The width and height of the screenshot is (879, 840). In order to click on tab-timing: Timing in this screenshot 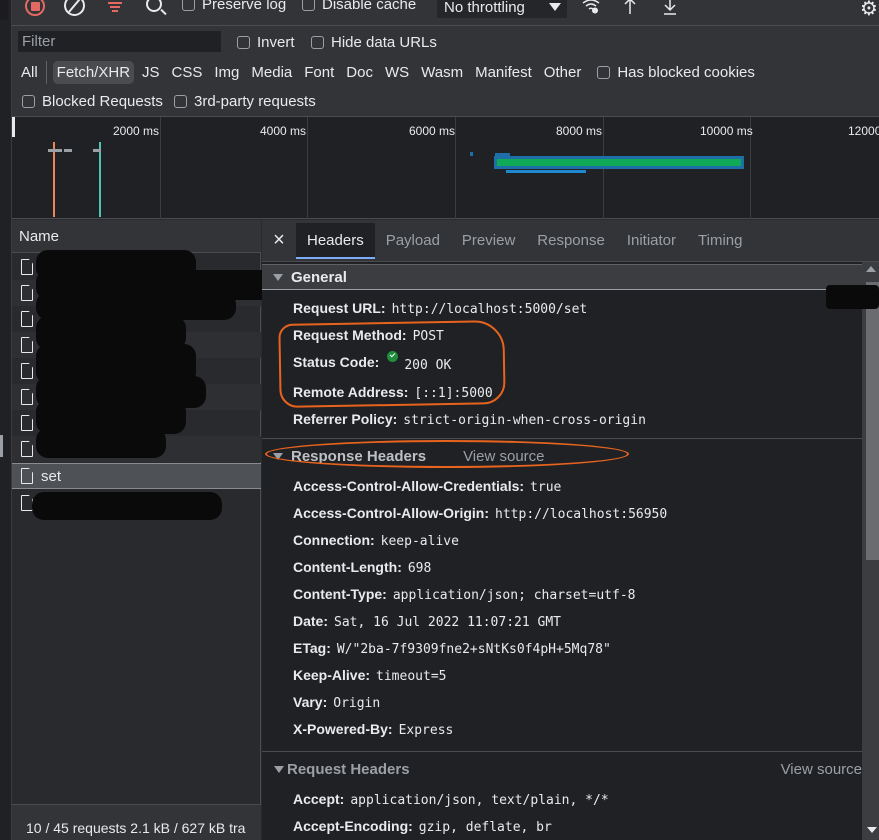, I will do `click(720, 241)`.